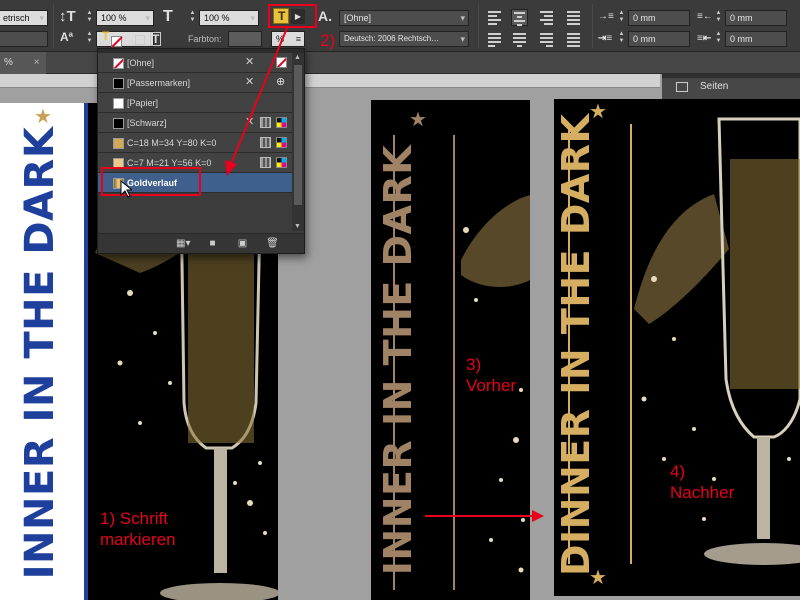  I want to click on right-indent-stepper: ▲ ▼, so click(718, 18).